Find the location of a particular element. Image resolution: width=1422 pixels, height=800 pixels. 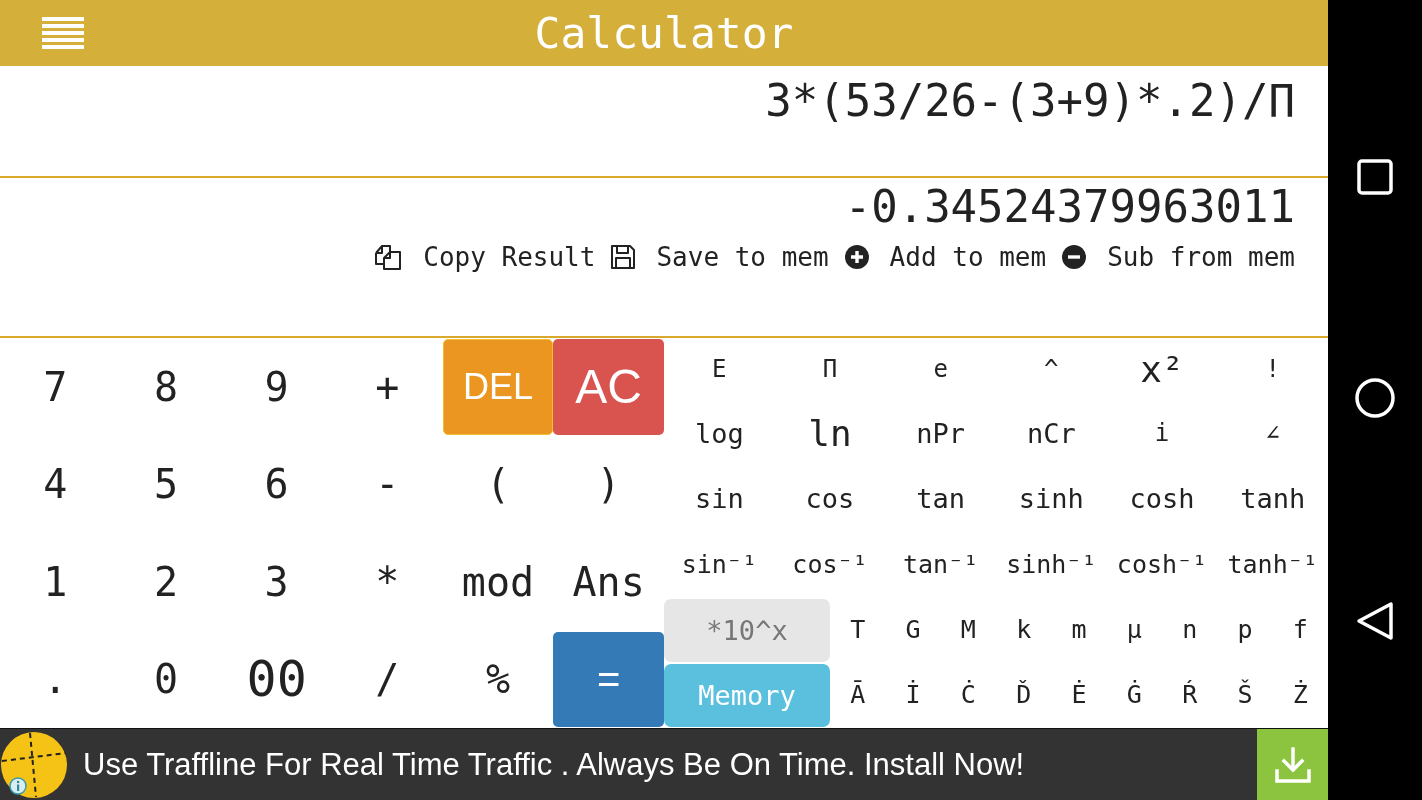

calculator-key: 00 is located at coordinates (276, 679).